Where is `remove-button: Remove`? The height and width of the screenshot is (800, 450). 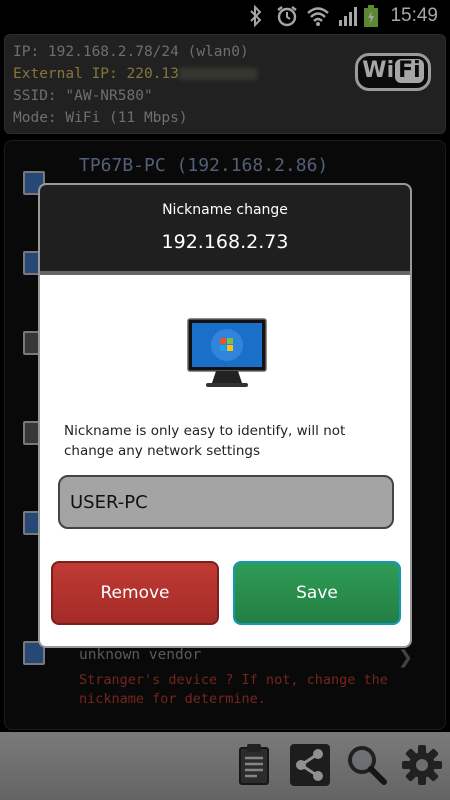 remove-button: Remove is located at coordinates (135, 593).